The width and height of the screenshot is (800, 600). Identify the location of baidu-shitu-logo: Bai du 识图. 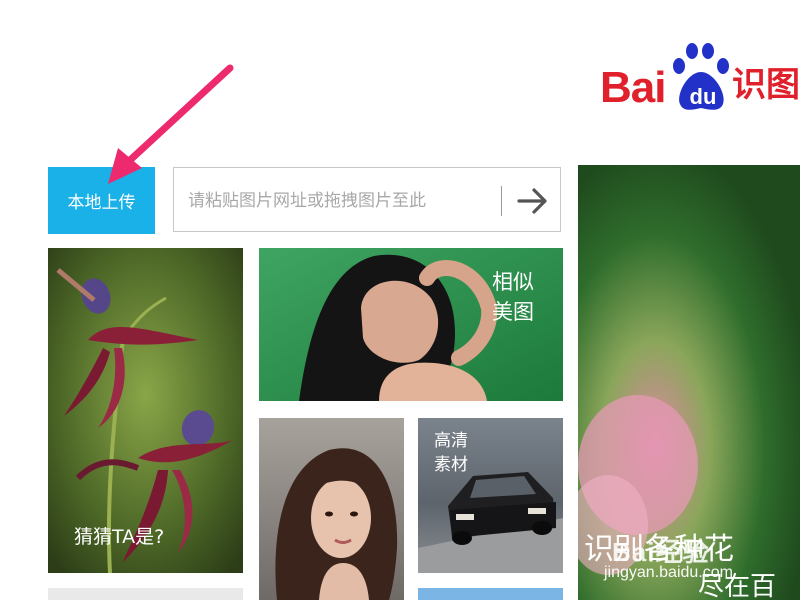
(700, 82).